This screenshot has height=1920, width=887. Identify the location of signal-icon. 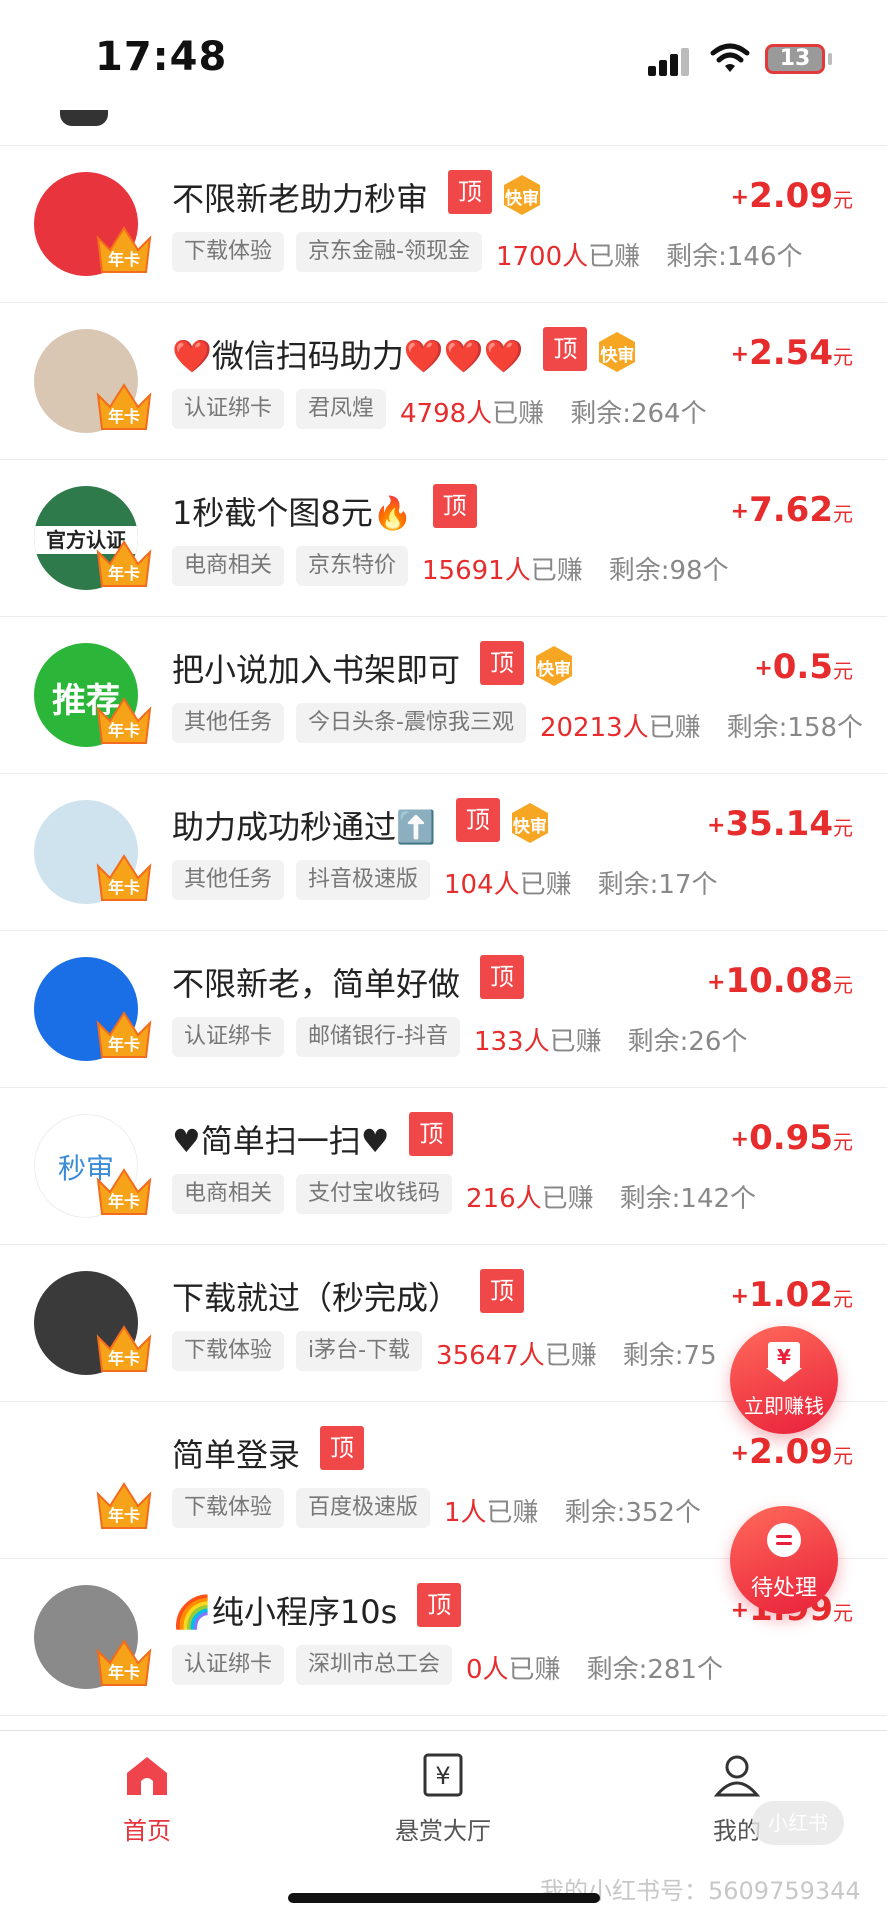
(670, 61).